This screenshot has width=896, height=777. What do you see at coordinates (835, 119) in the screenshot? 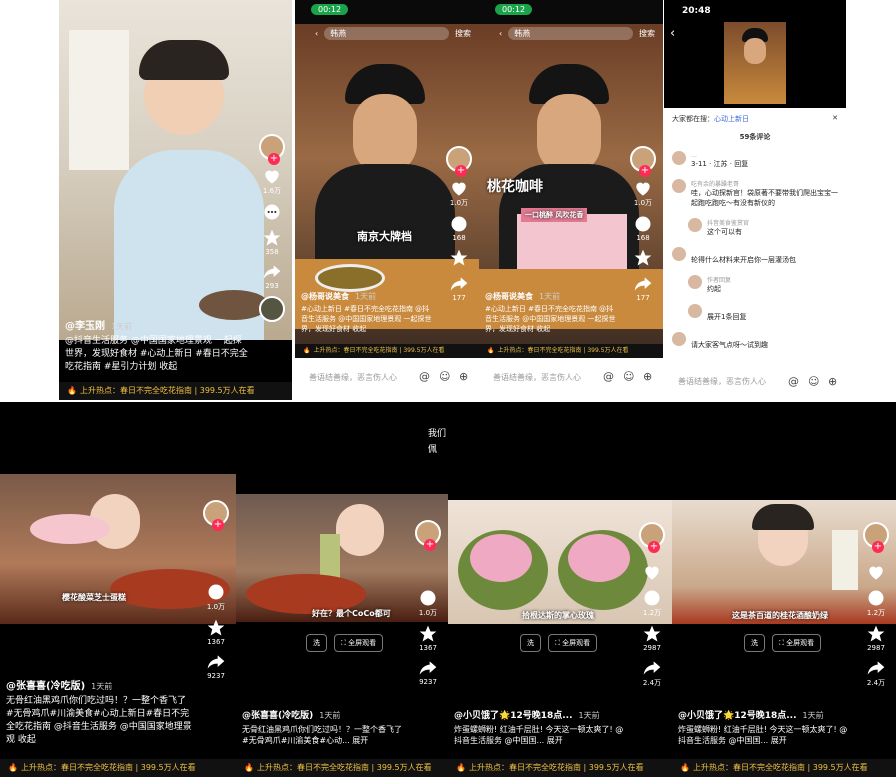
I see `close-icon: ✕` at bounding box center [835, 119].